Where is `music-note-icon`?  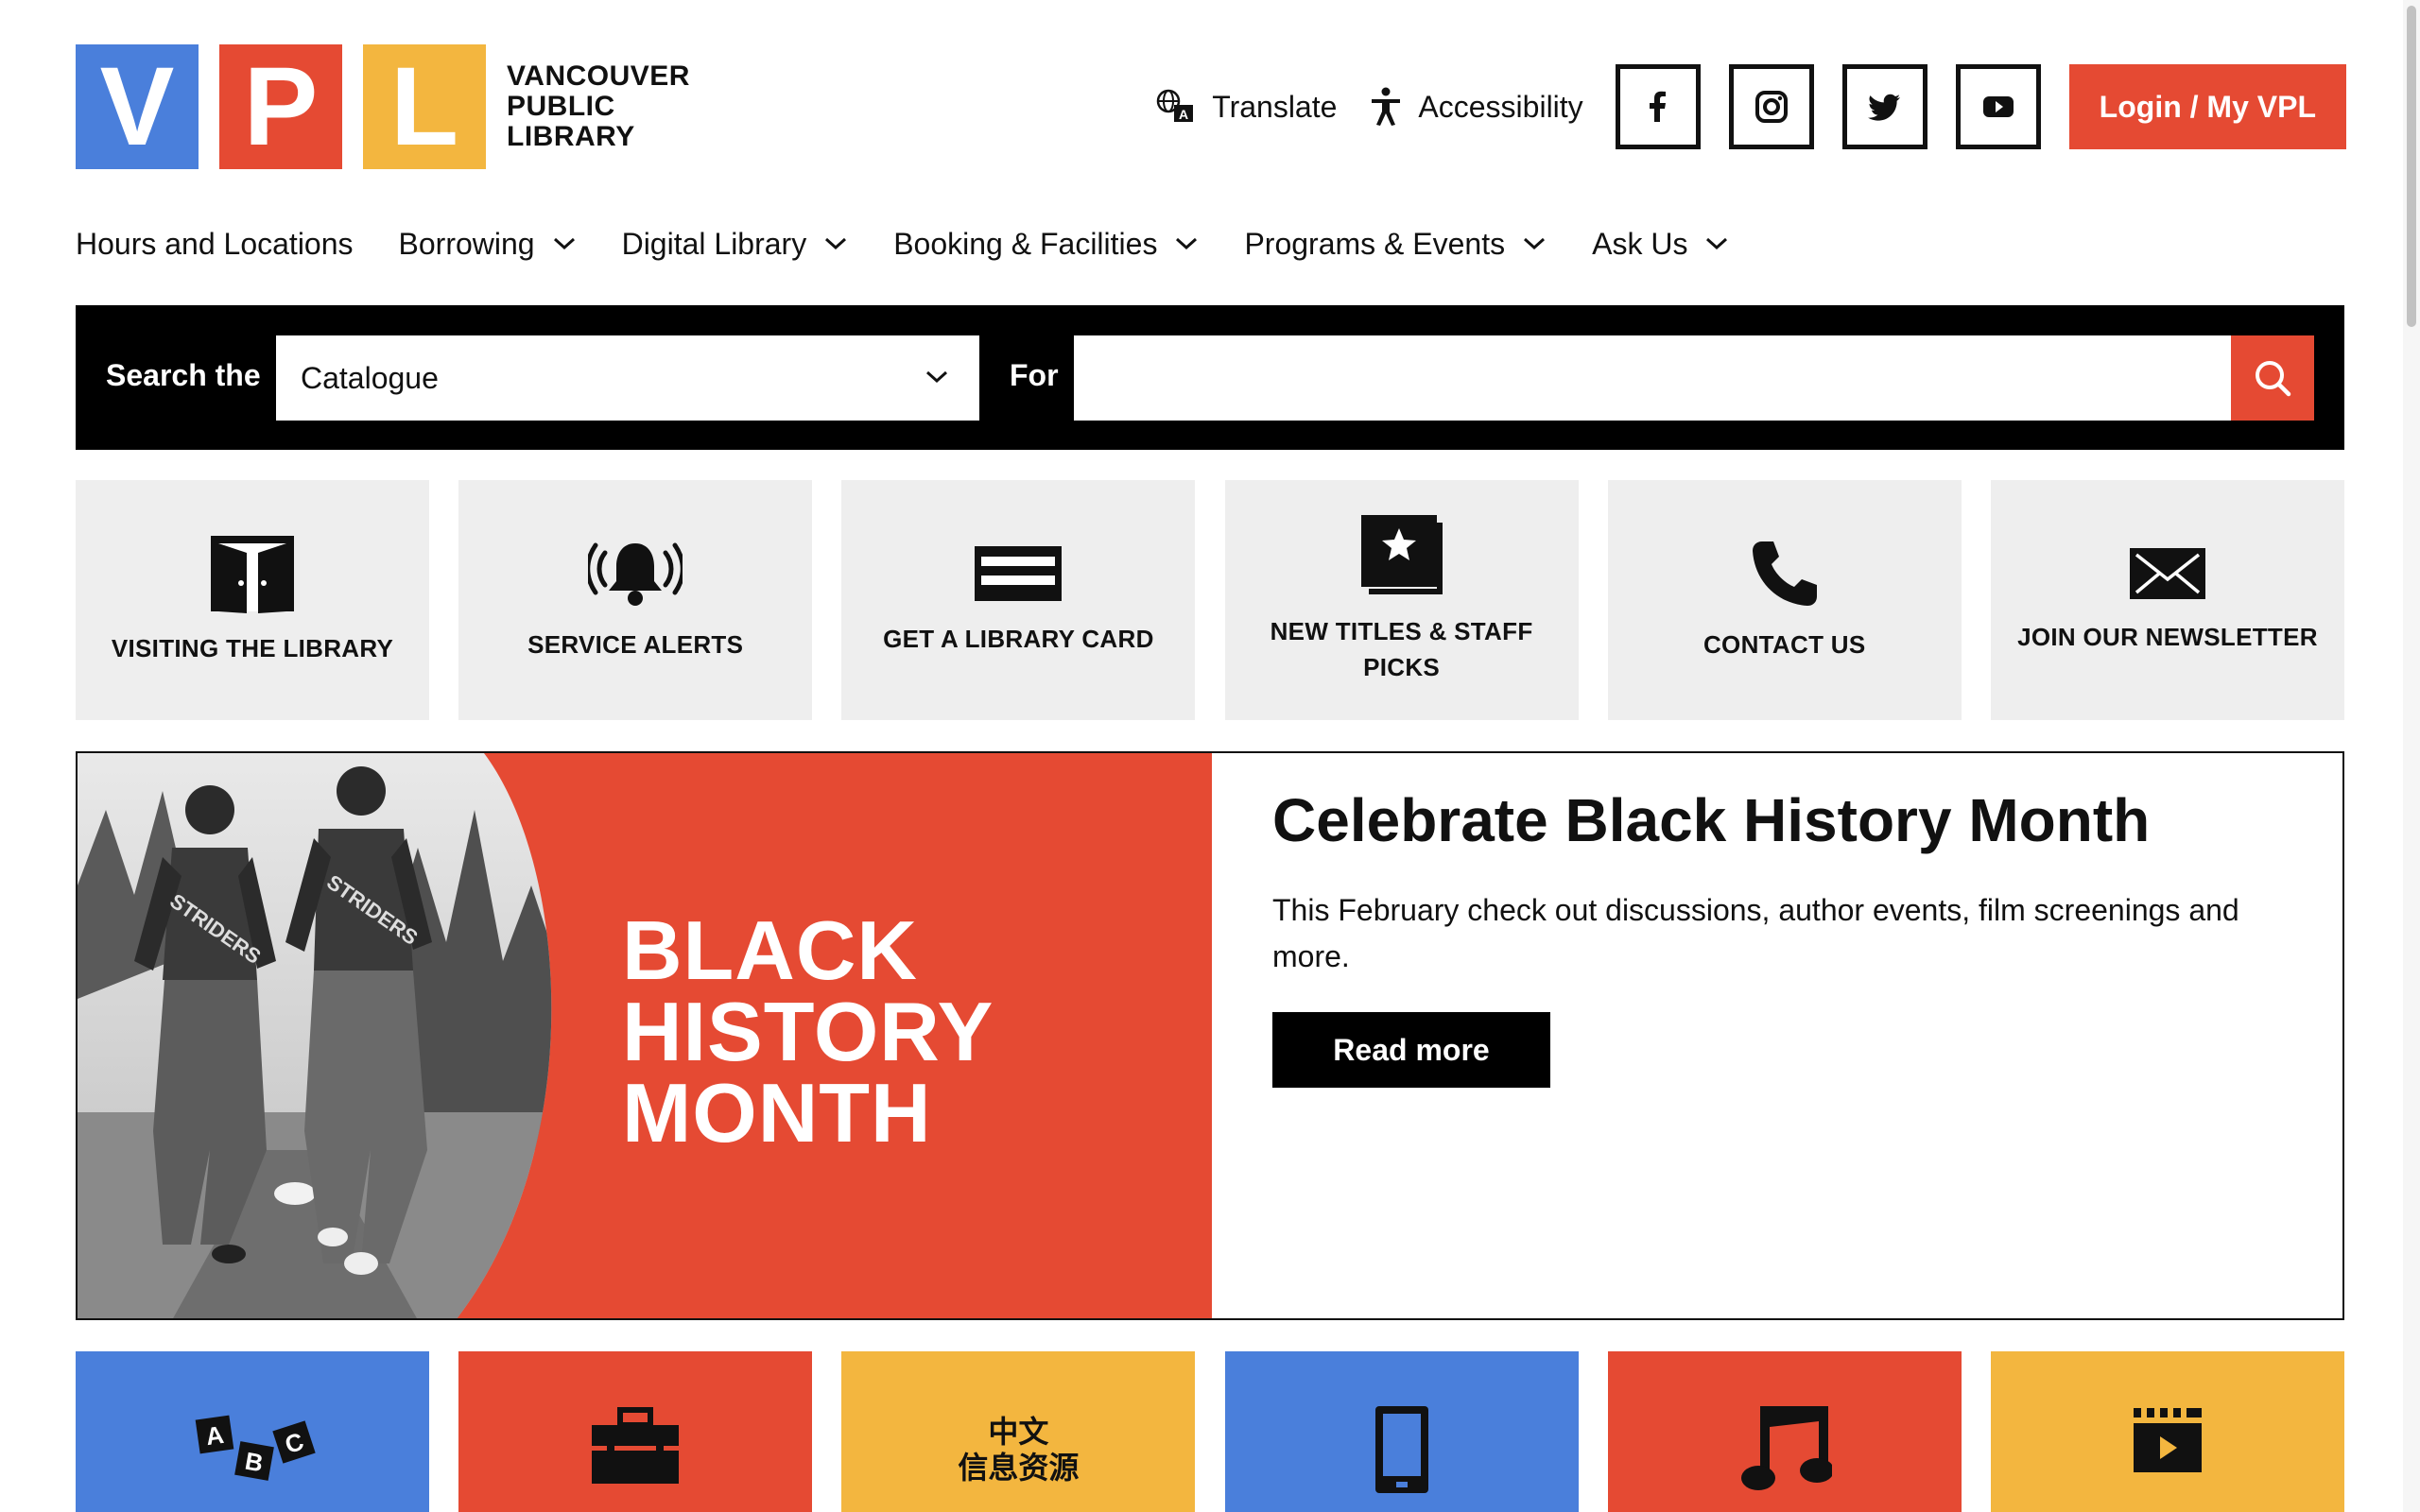 music-note-icon is located at coordinates (1786, 1448).